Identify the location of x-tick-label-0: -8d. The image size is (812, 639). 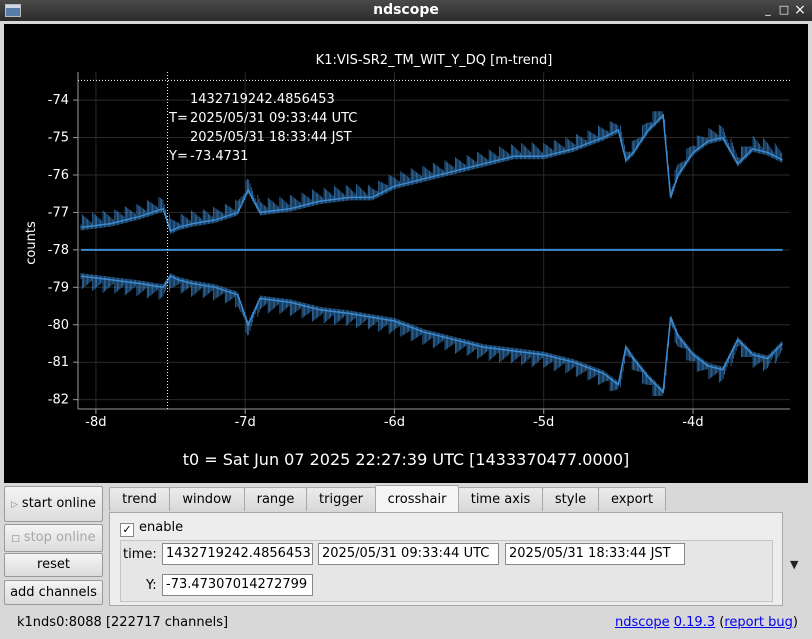
(95, 422).